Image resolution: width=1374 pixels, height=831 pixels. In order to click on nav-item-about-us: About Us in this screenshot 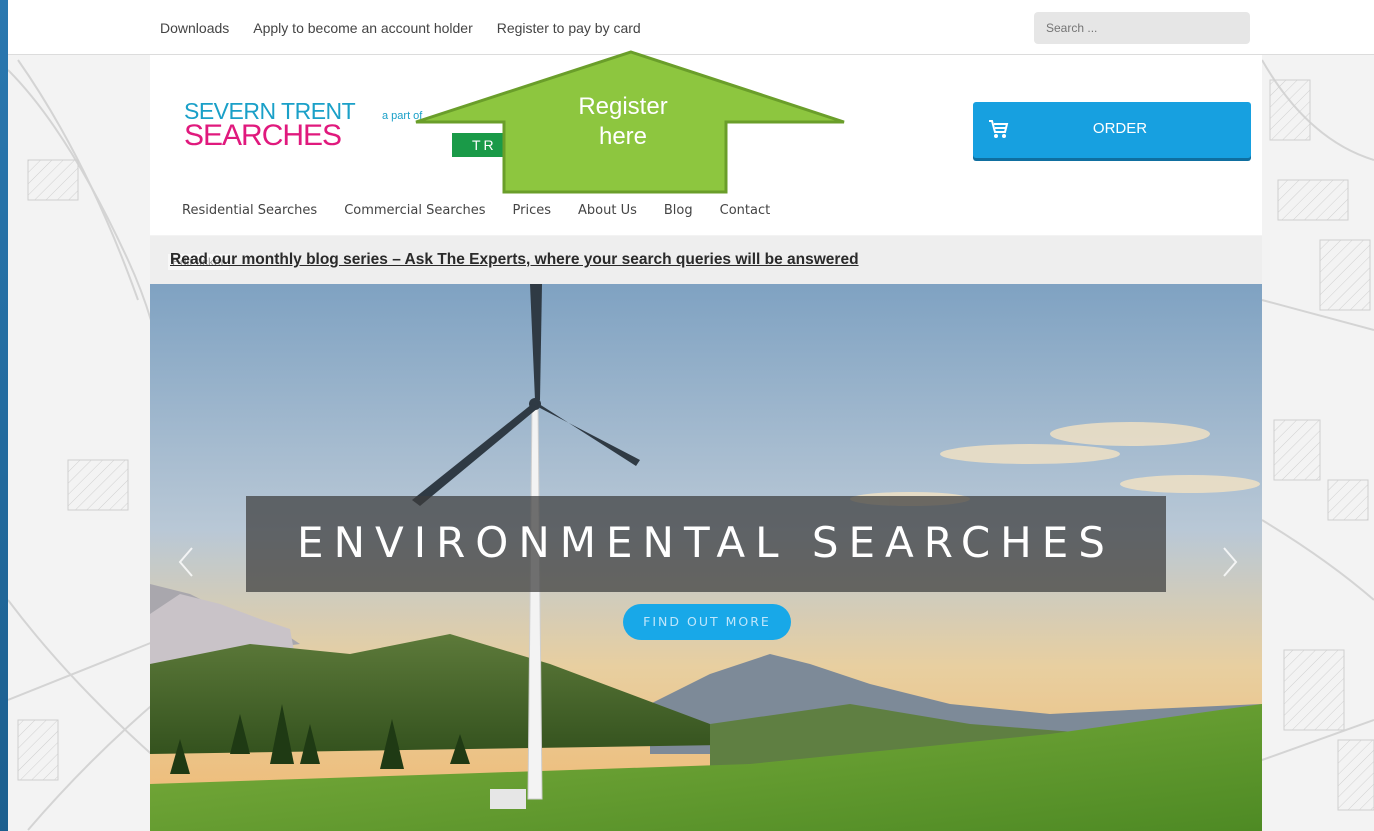, I will do `click(607, 210)`.